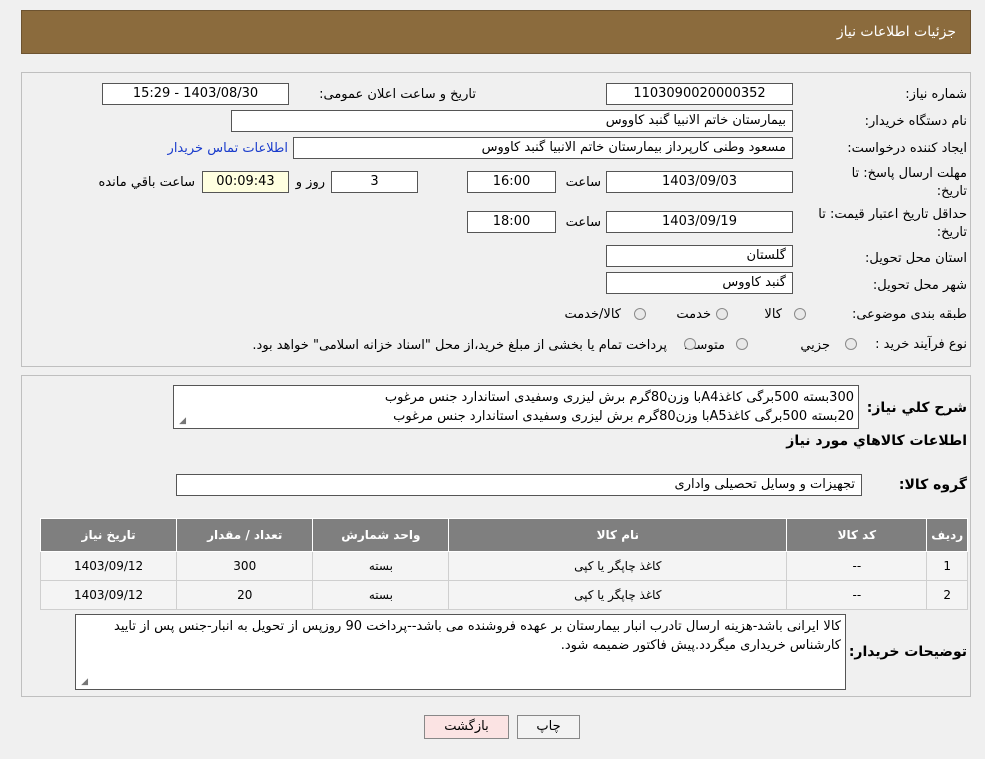 The width and height of the screenshot is (985, 759). What do you see at coordinates (108, 535) in the screenshot?
I see `col-need-date: تاريخ نياز` at bounding box center [108, 535].